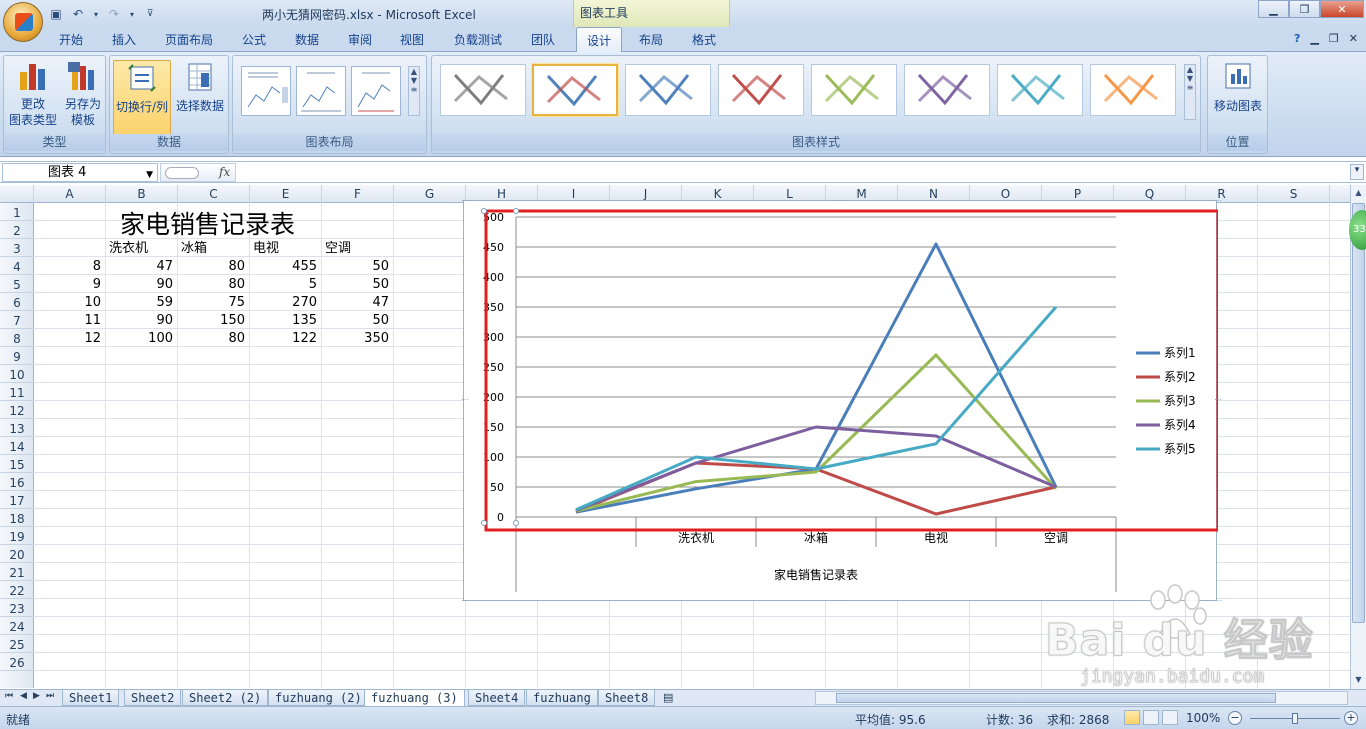  What do you see at coordinates (141, 338) in the screenshot?
I see `data-cell: 100` at bounding box center [141, 338].